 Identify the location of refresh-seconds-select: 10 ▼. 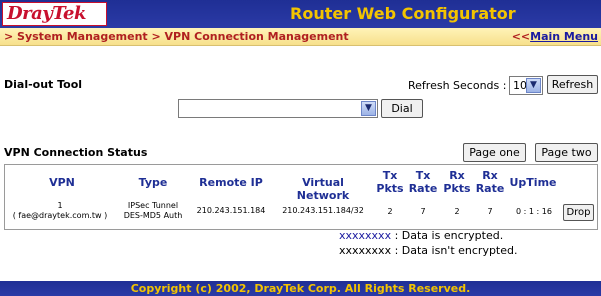
(526, 85).